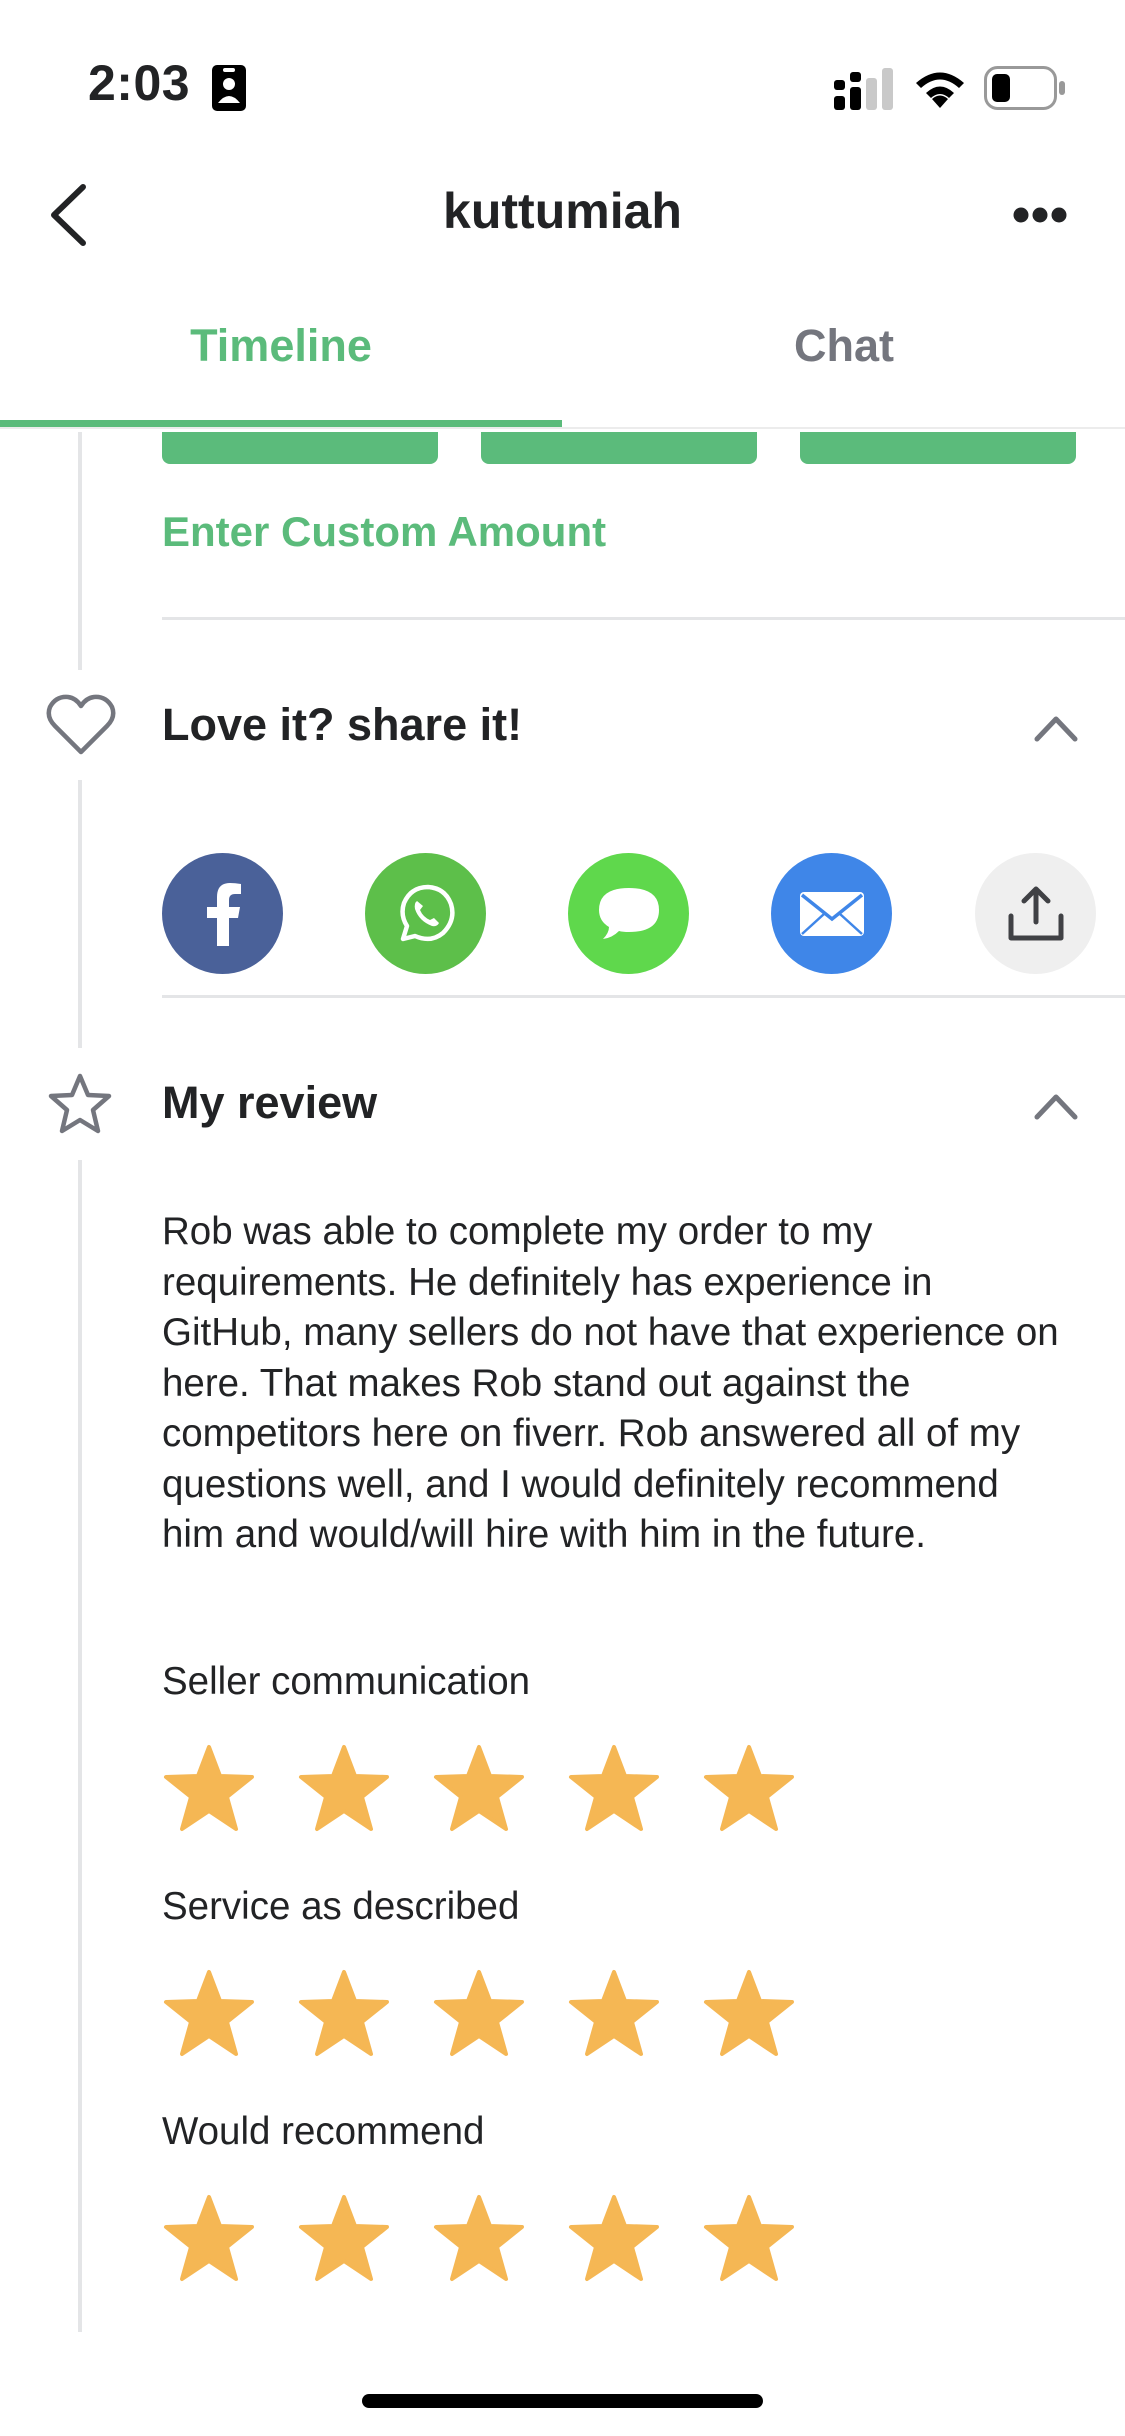 This screenshot has width=1125, height=2436. What do you see at coordinates (940, 90) in the screenshot?
I see `wifi-icon` at bounding box center [940, 90].